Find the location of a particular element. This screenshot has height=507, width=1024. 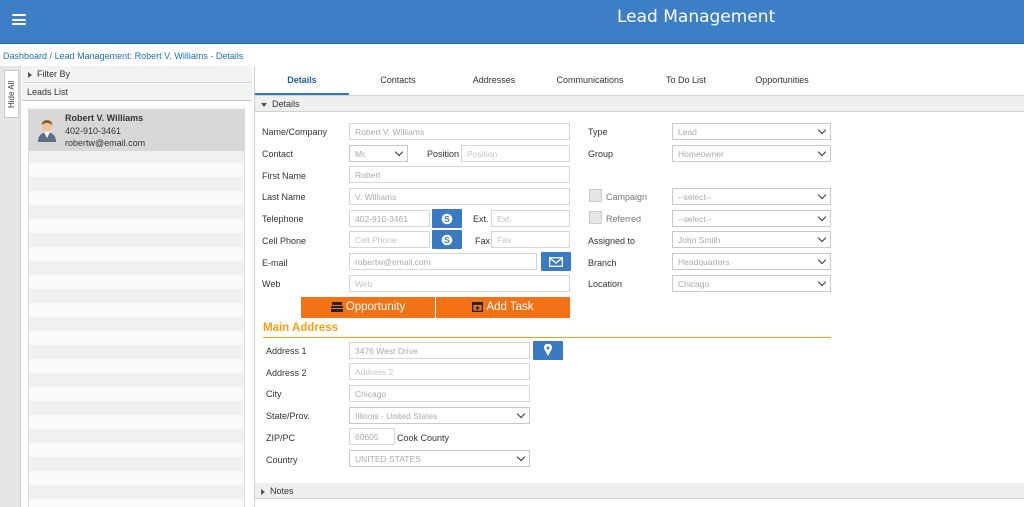

ext-label: Ext. is located at coordinates (481, 219).